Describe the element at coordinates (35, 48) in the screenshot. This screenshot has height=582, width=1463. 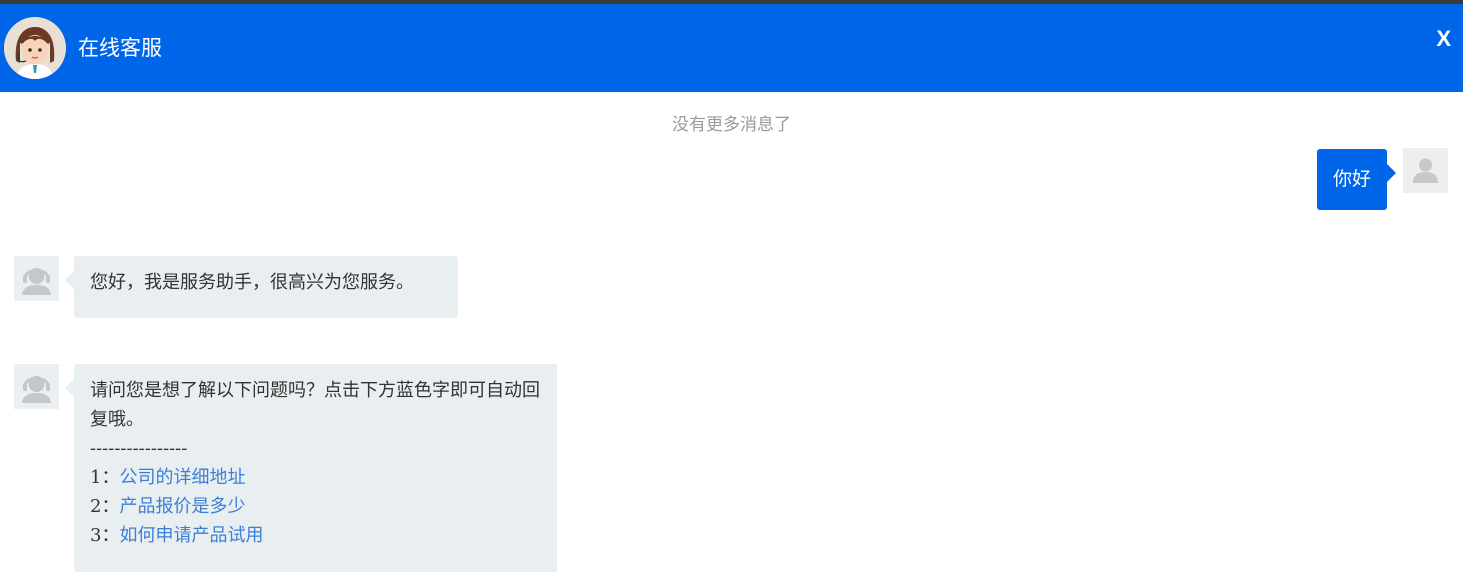
I see `agent-avatar` at that location.